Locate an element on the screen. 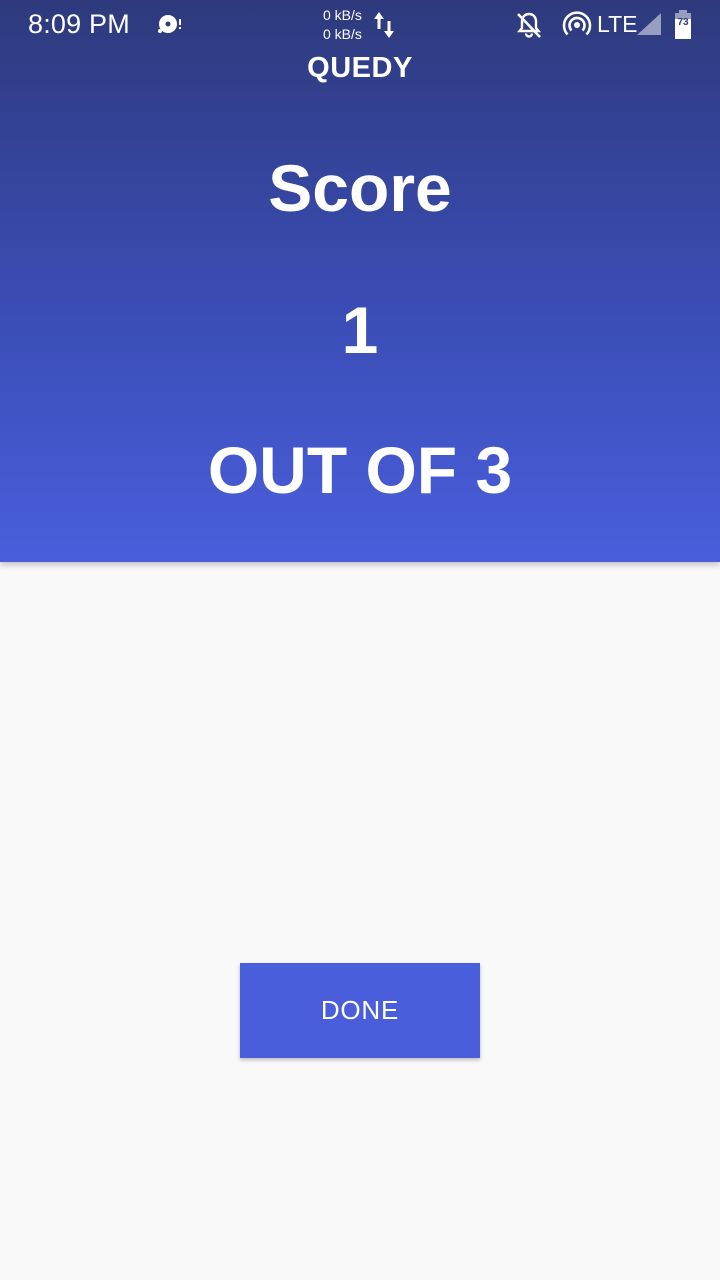 This screenshot has height=1280, width=720. network-type: LTE is located at coordinates (617, 24).